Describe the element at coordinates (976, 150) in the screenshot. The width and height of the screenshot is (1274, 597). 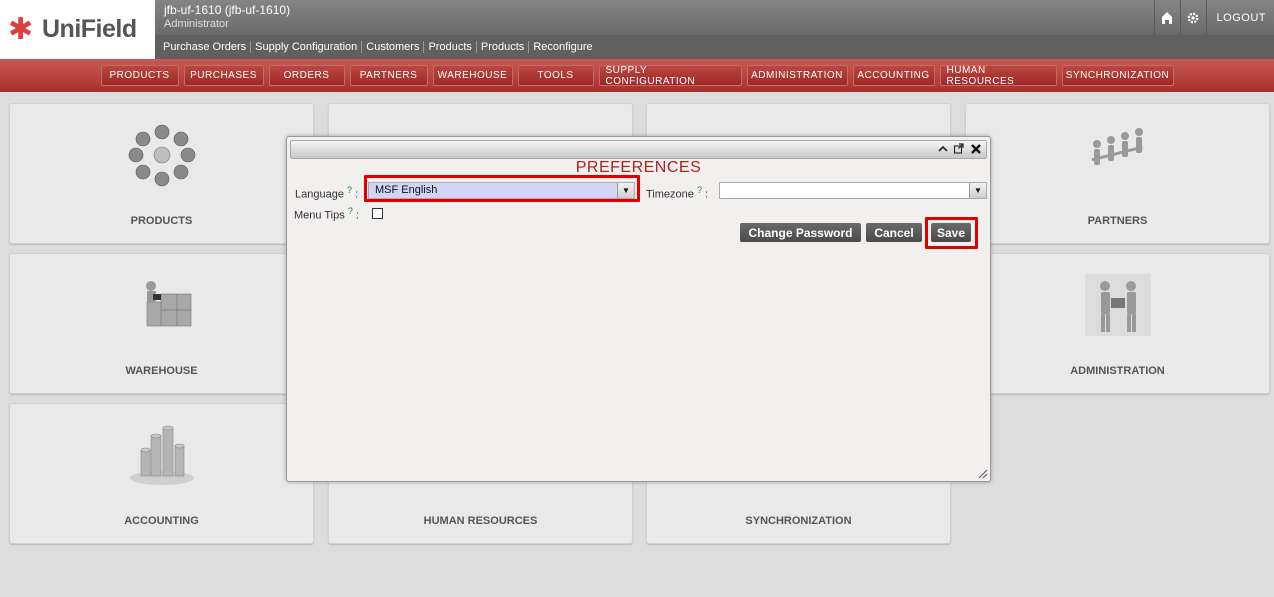
I see `close-icon` at that location.